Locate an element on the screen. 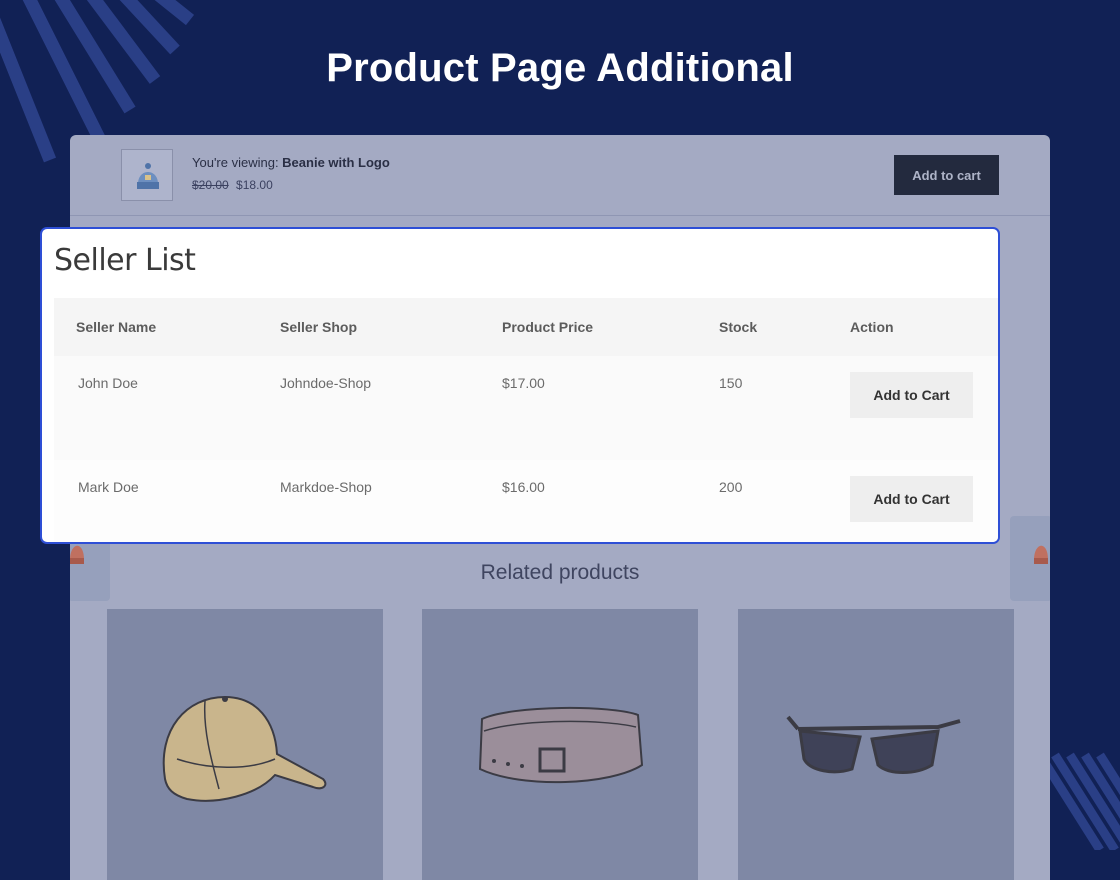 The image size is (1120, 880). banner-title: Product Page Additional is located at coordinates (560, 68).